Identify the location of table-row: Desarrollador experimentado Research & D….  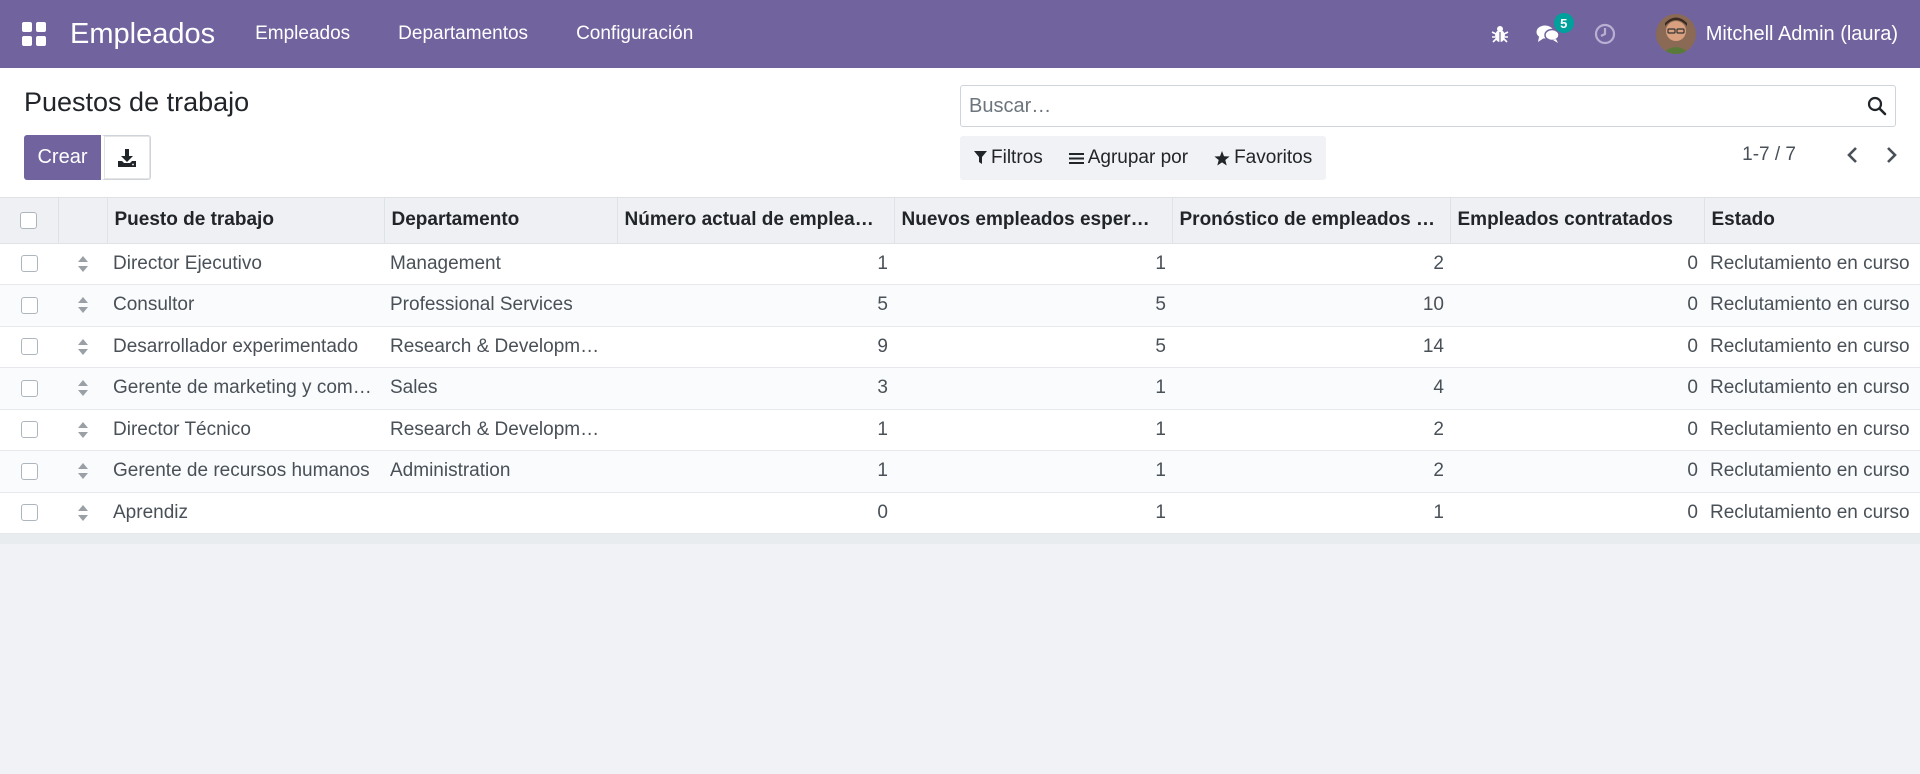
(960, 347).